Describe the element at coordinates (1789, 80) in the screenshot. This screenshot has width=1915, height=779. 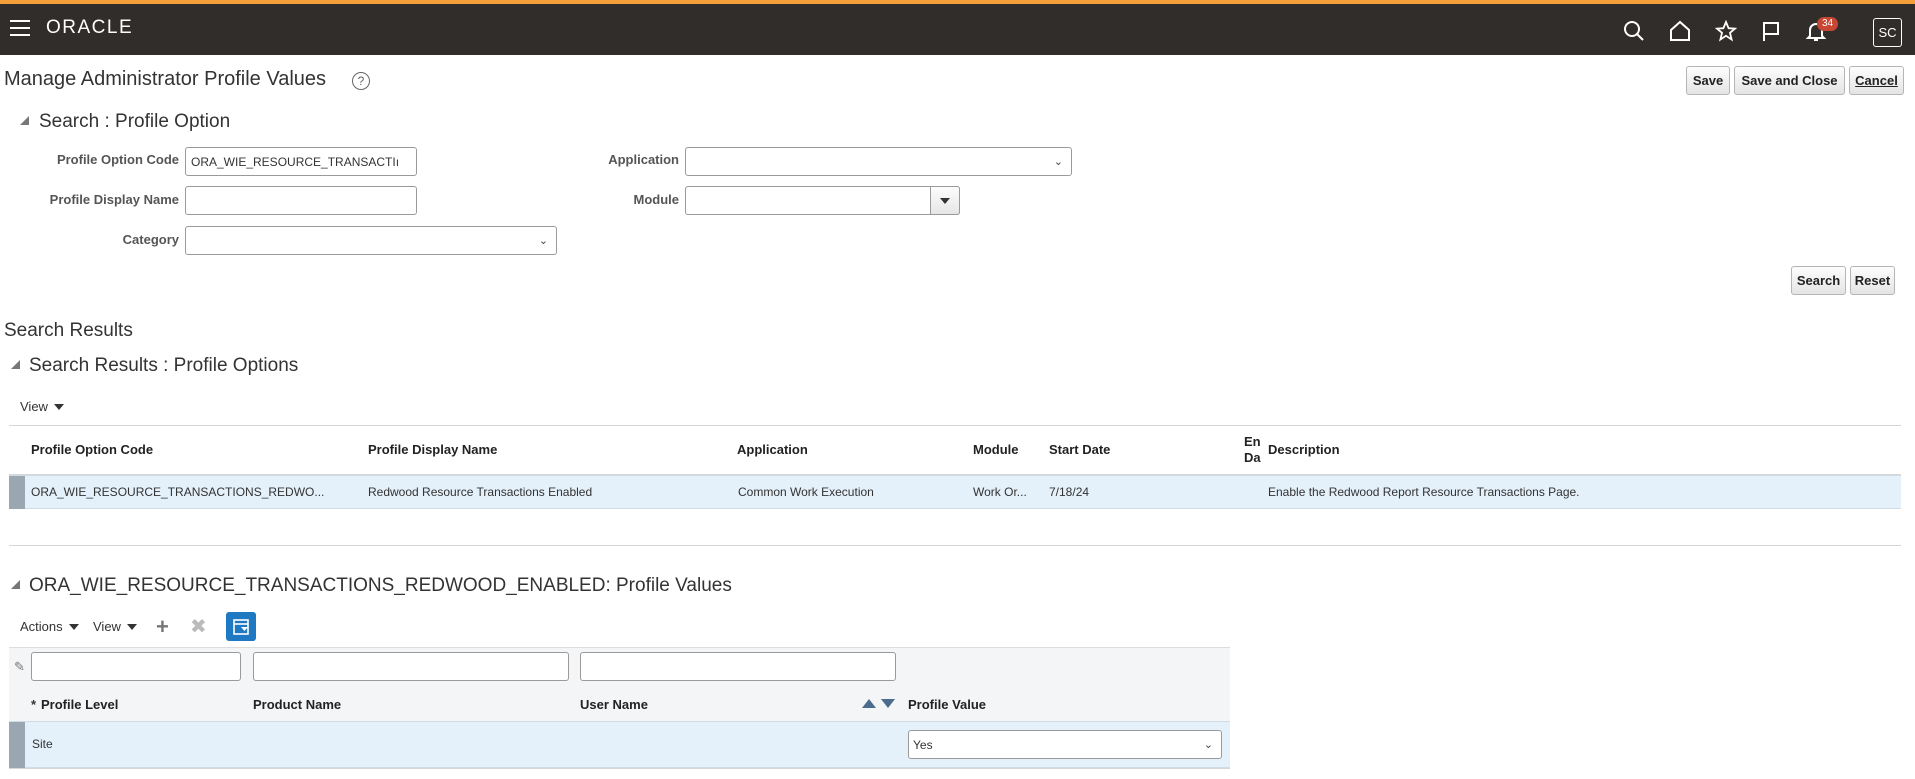
I see `save-and-close-button: Save and Close` at that location.